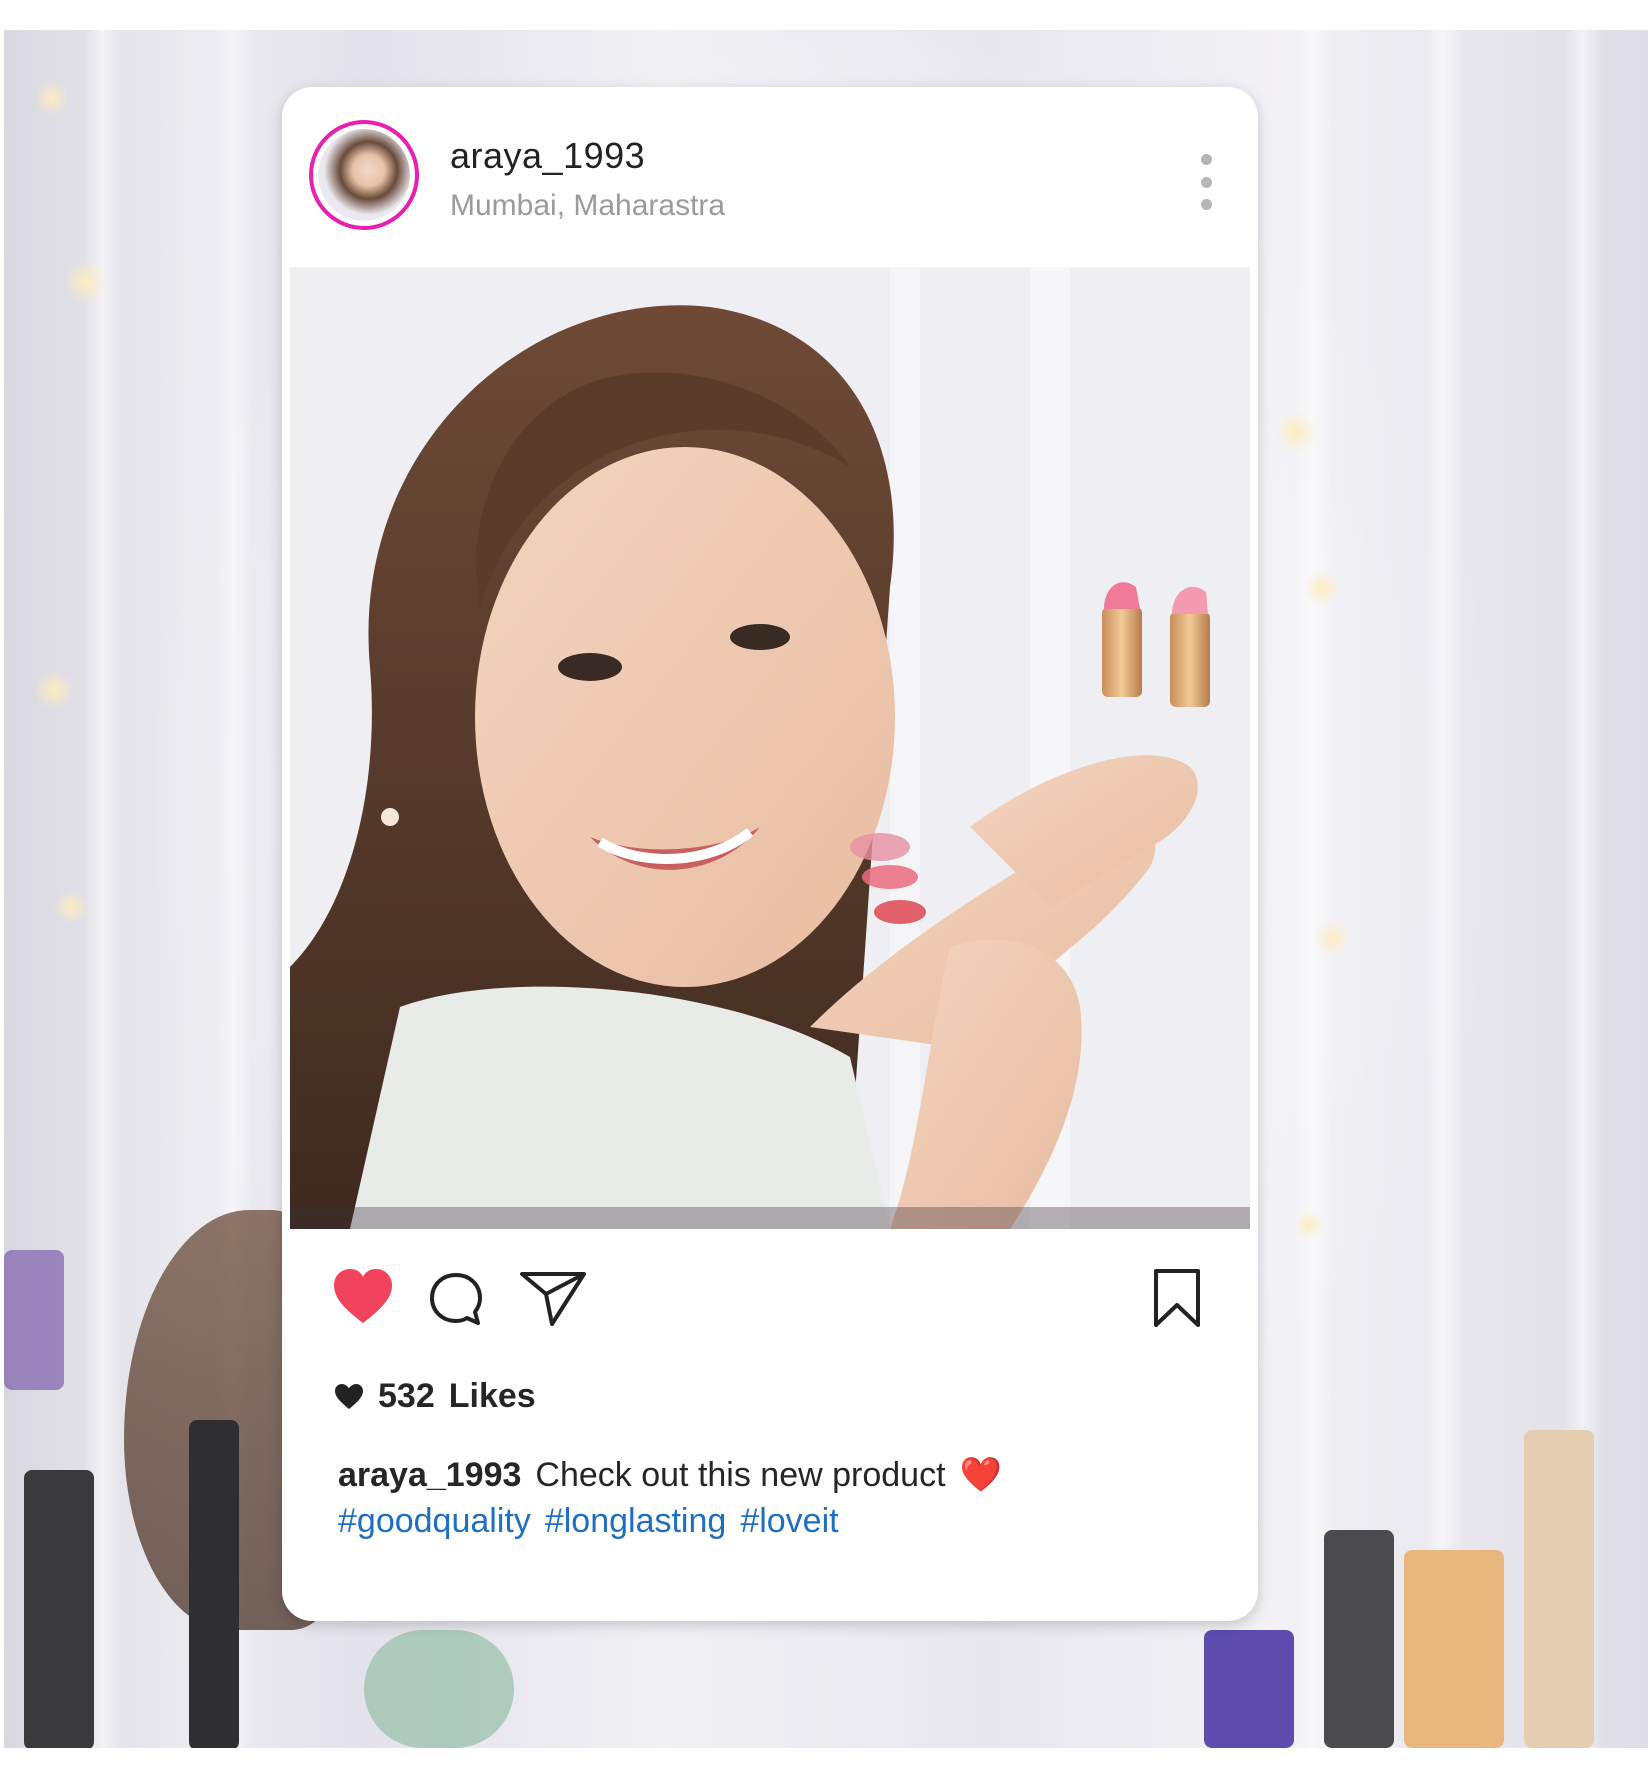 This screenshot has height=1778, width=1648. What do you see at coordinates (492, 1396) in the screenshot?
I see `likes-label: Likes` at bounding box center [492, 1396].